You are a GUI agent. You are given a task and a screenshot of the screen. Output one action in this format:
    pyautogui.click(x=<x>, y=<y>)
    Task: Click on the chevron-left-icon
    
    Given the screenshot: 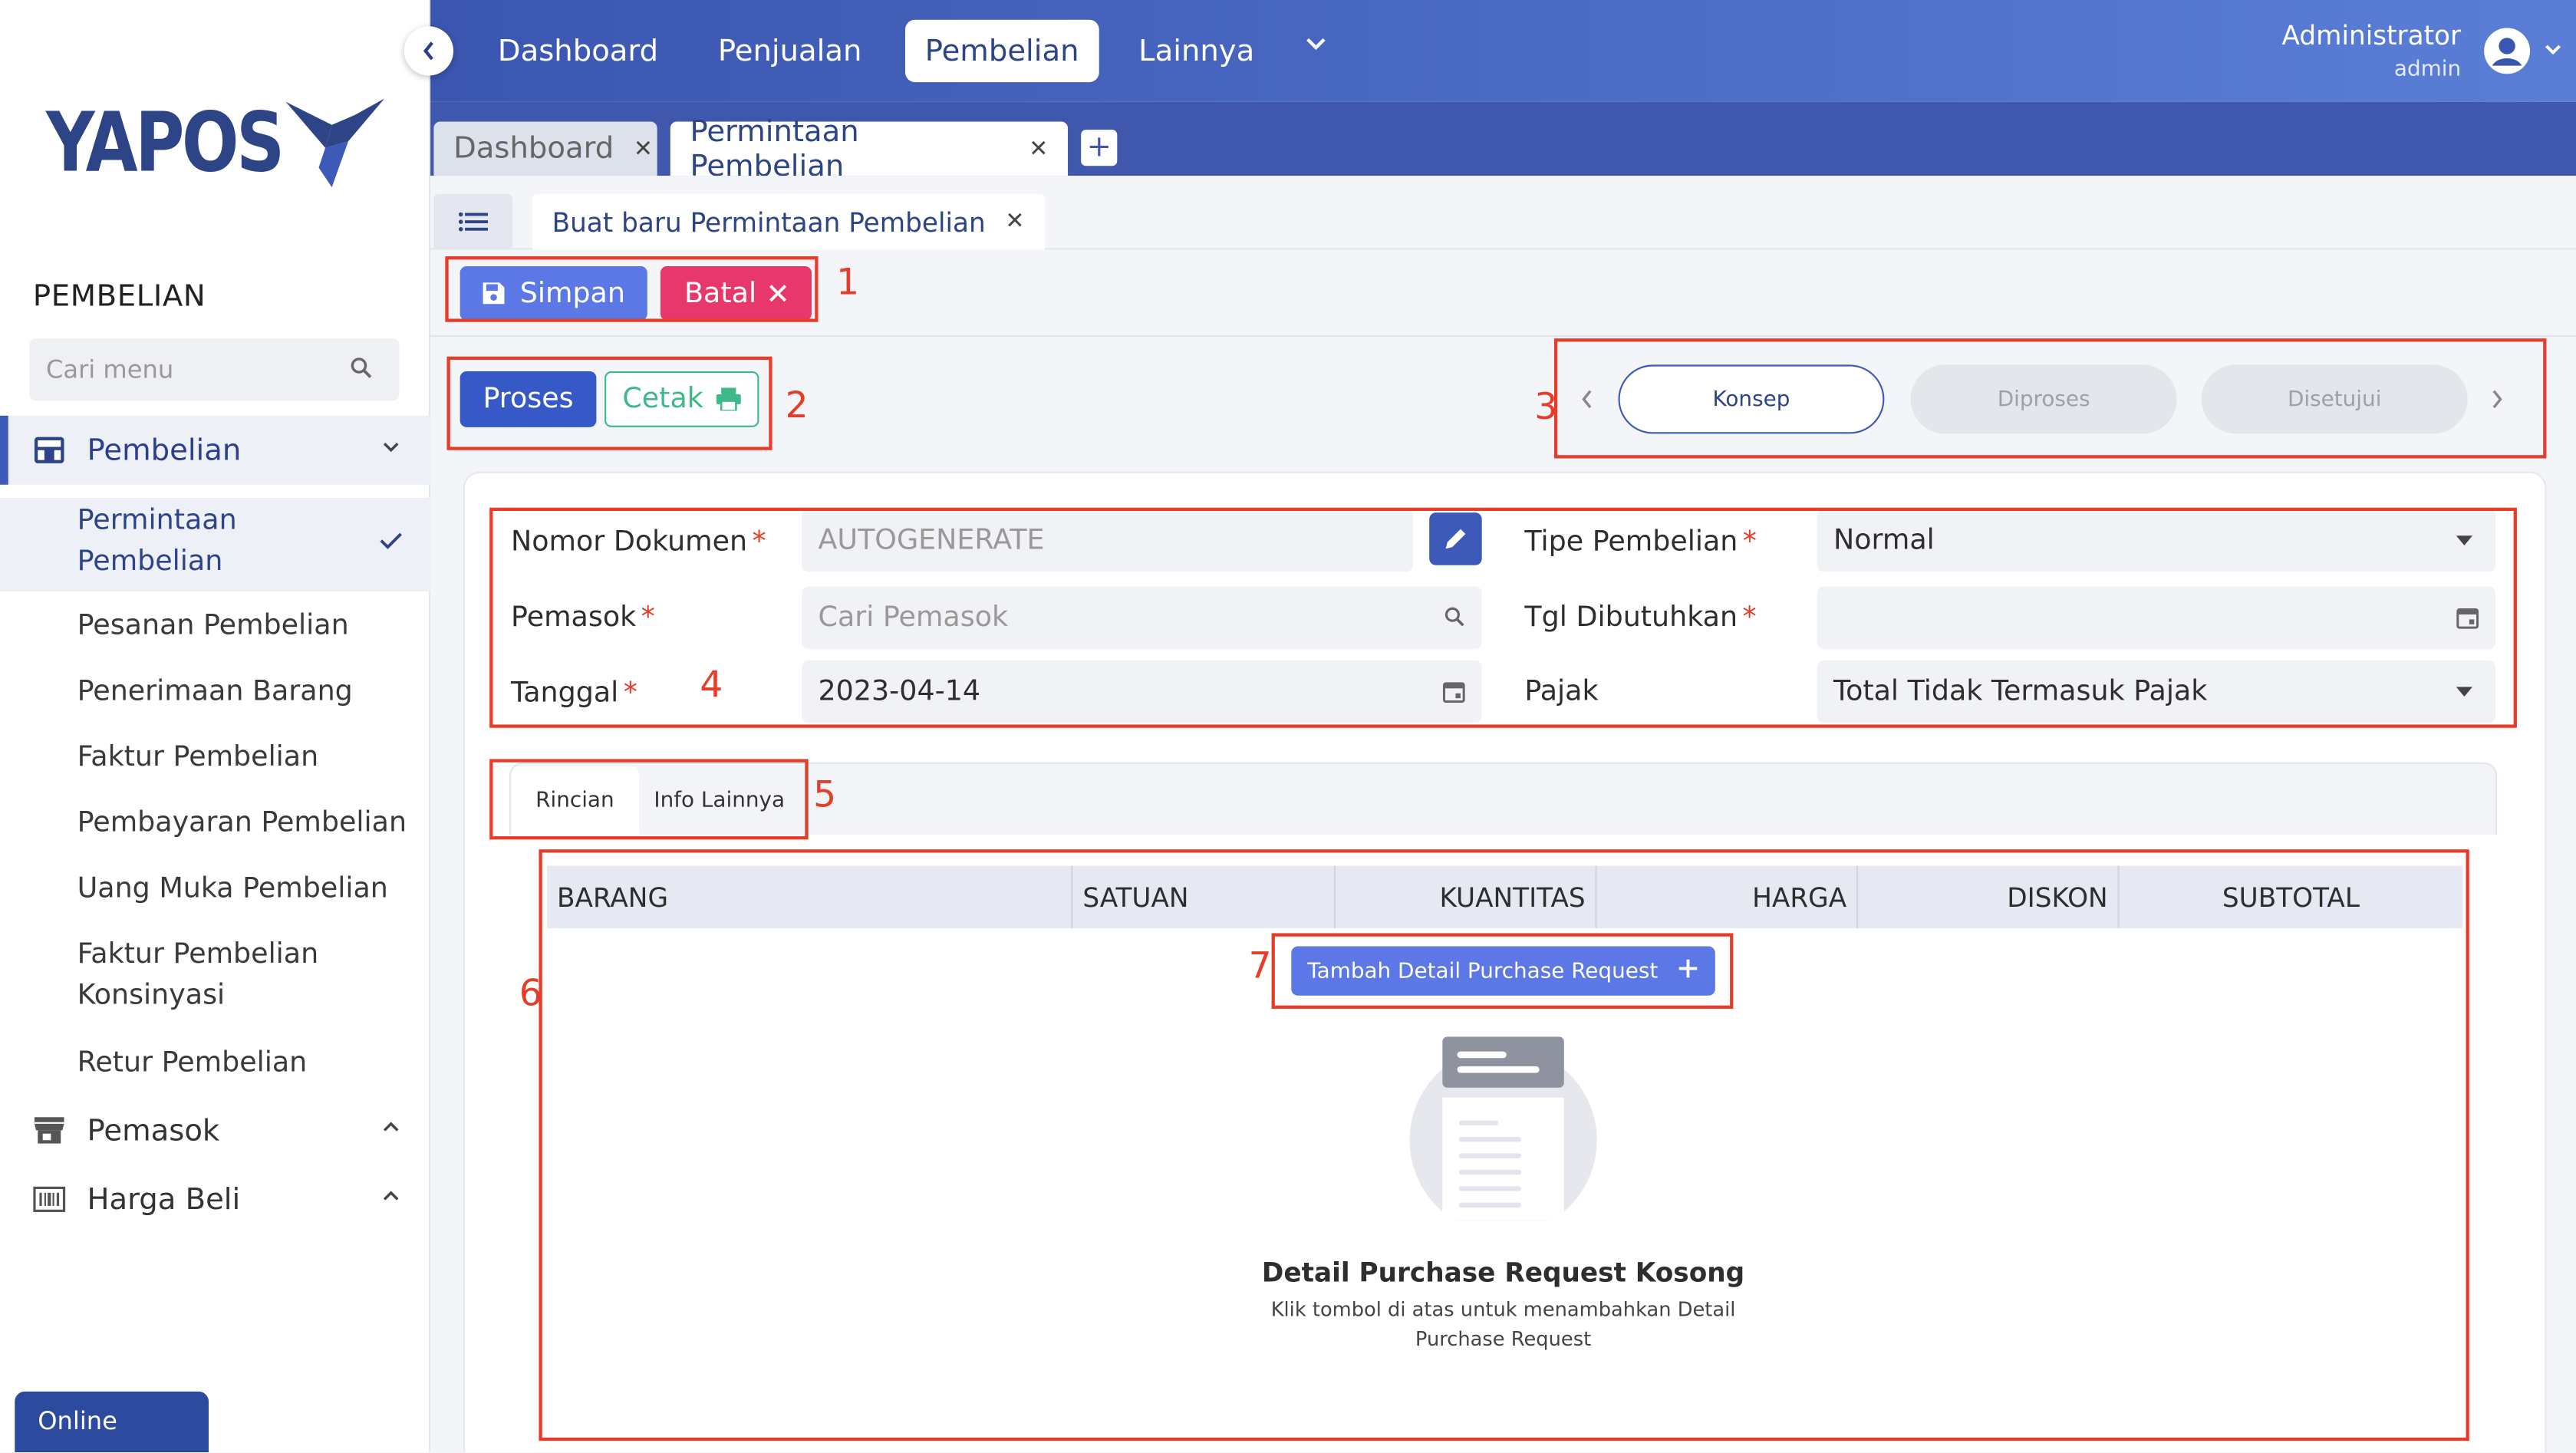 What is the action you would take?
    pyautogui.click(x=428, y=51)
    